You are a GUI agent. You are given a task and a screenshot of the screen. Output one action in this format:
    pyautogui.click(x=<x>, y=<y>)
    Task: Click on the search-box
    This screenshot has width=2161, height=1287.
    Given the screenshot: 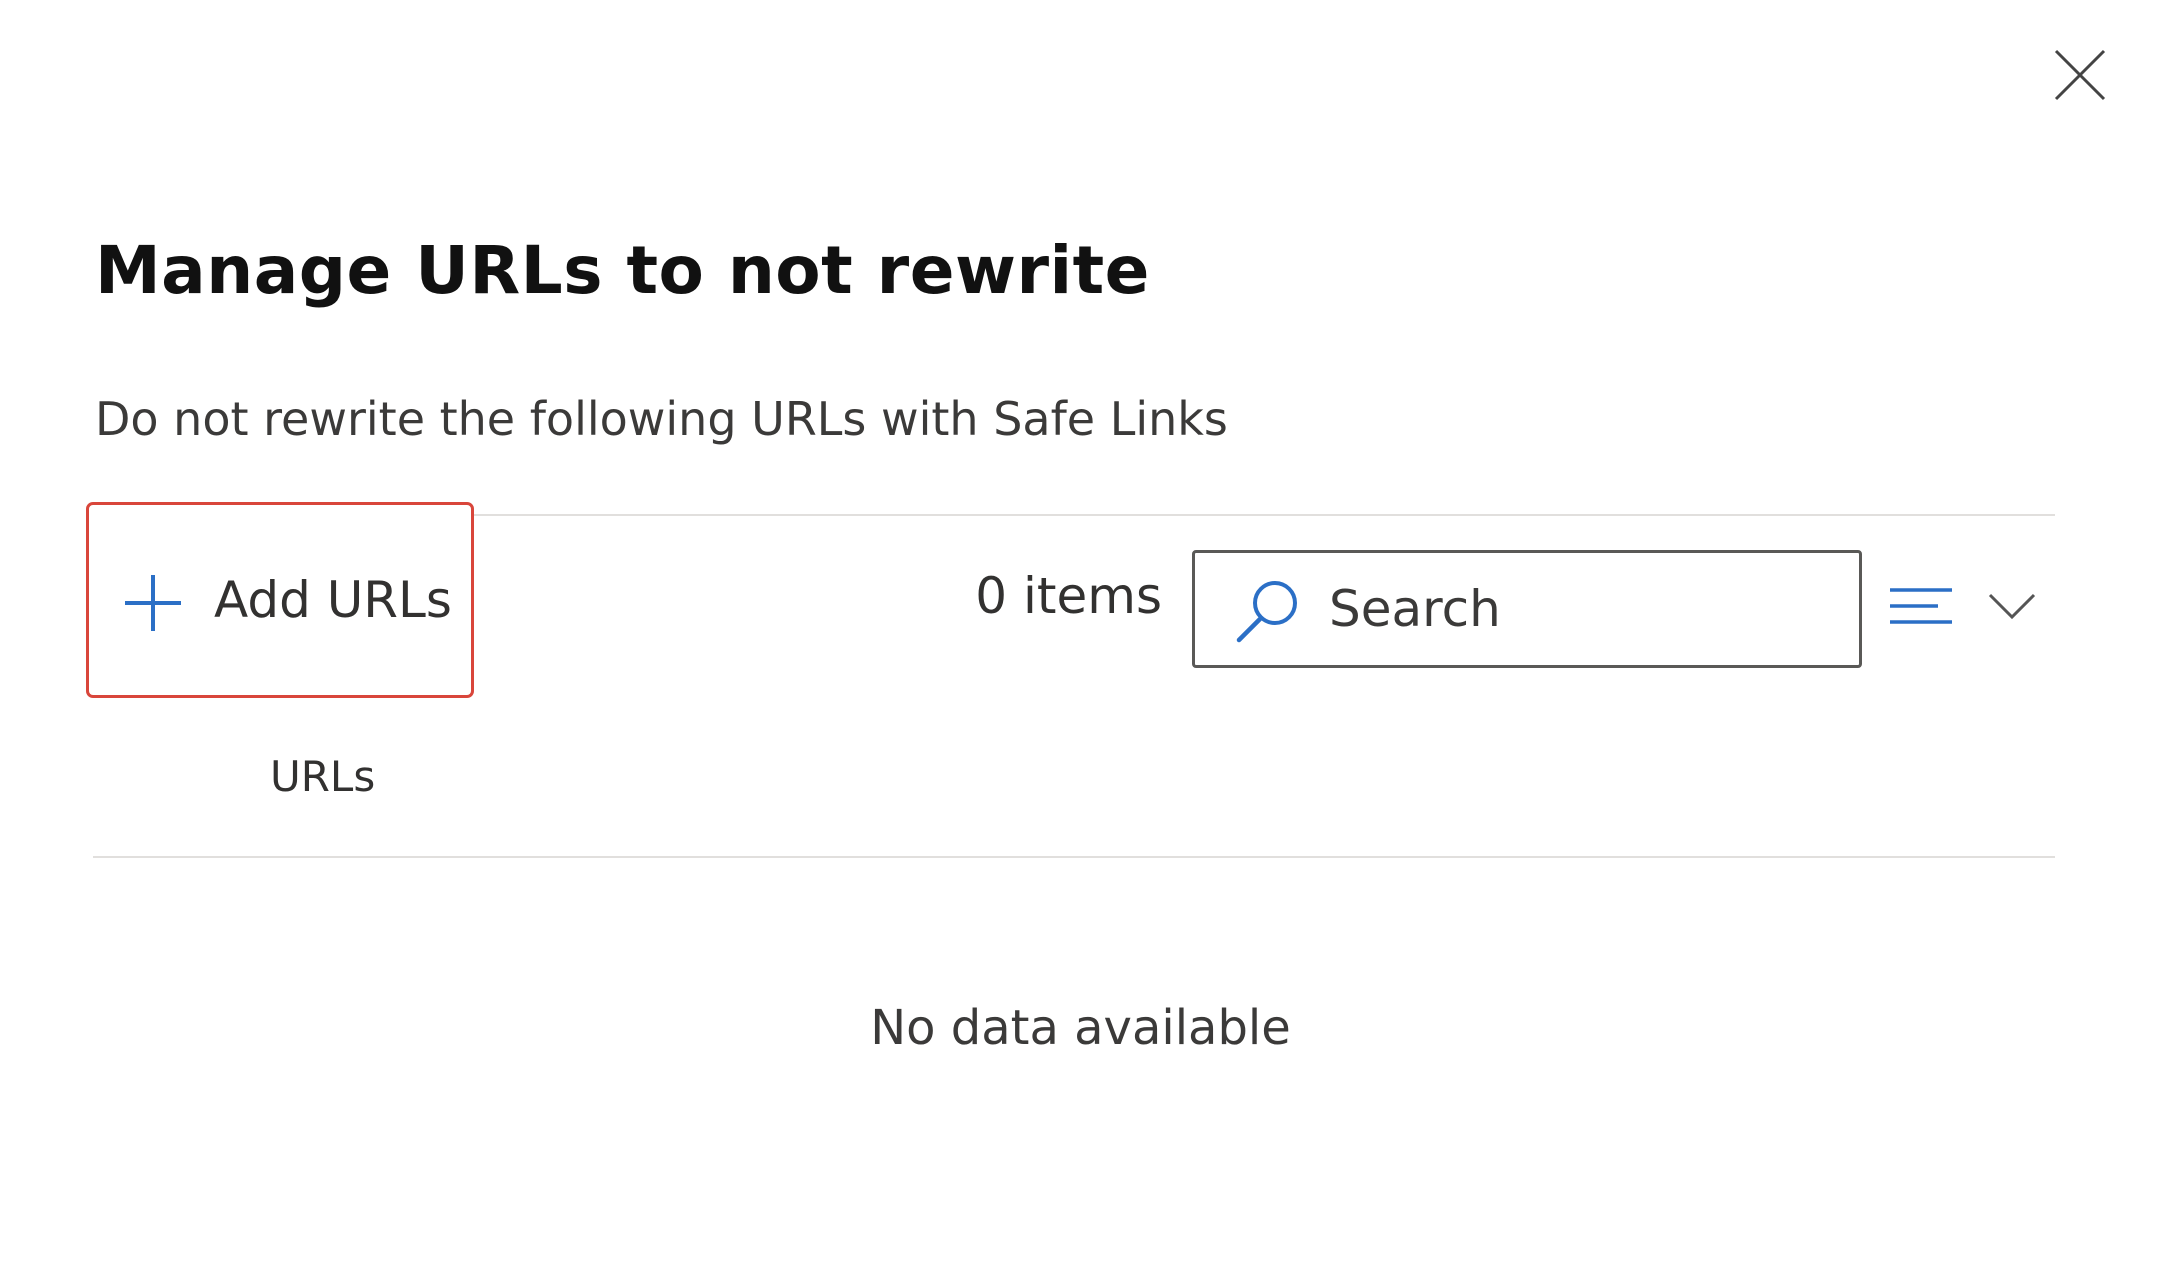 What is the action you would take?
    pyautogui.click(x=1527, y=609)
    